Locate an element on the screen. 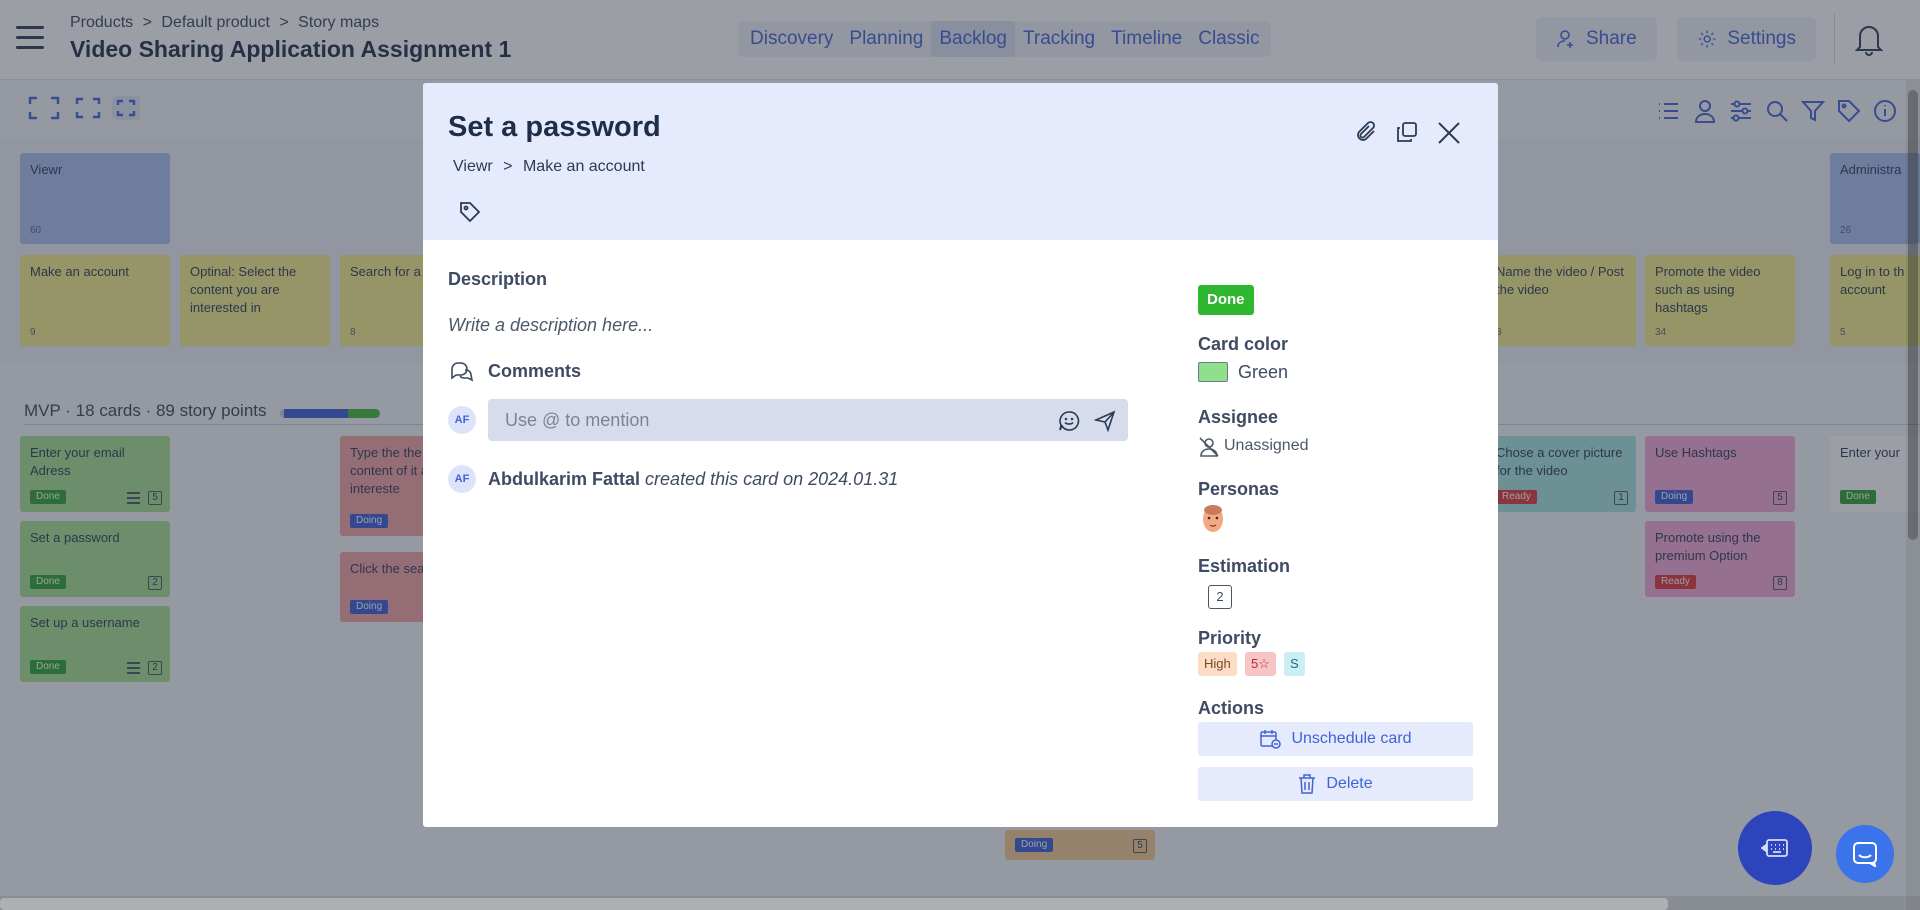 This screenshot has height=910, width=1920. priority-label: Priority is located at coordinates (1230, 638).